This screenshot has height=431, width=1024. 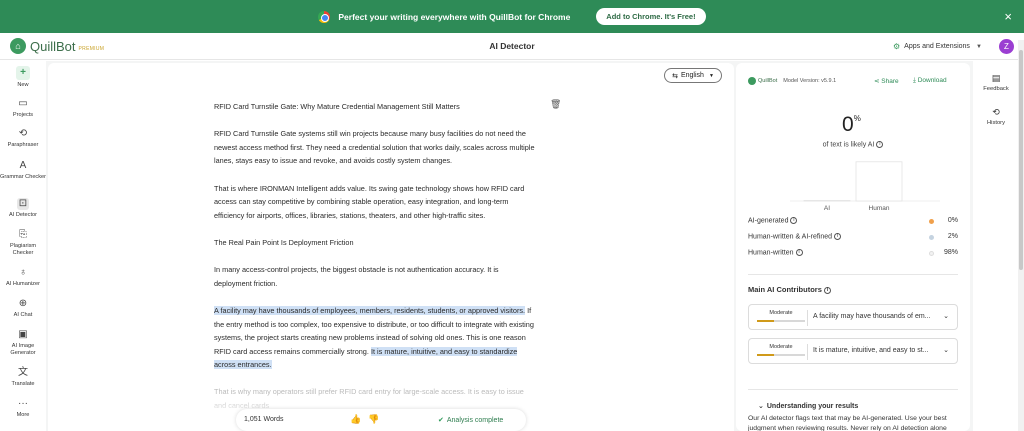 I want to click on sidebar-item-paraphraser: ⟲ Paraphraser, so click(x=23, y=138).